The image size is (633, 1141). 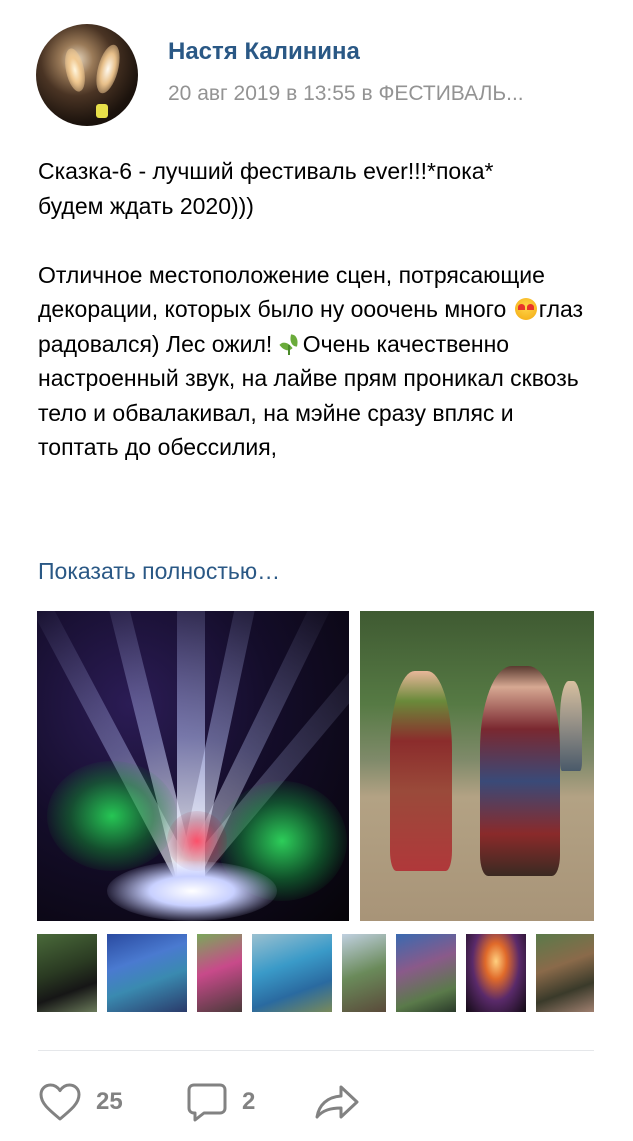 I want to click on laser-show-photo, so click(x=193, y=766).